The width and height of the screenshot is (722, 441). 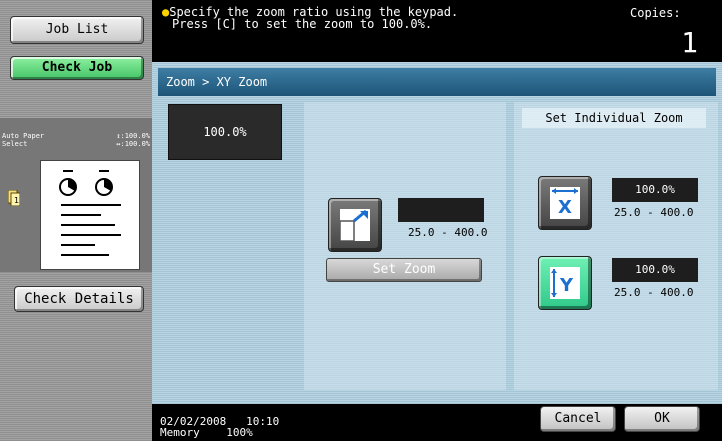 I want to click on zoom-ratio-value, so click(x=441, y=210).